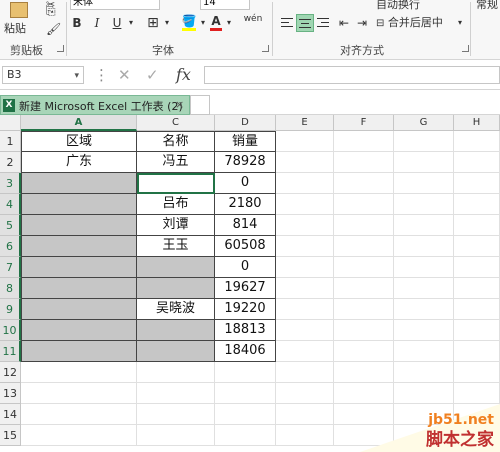  I want to click on header-cell-d: 销量, so click(245, 141).